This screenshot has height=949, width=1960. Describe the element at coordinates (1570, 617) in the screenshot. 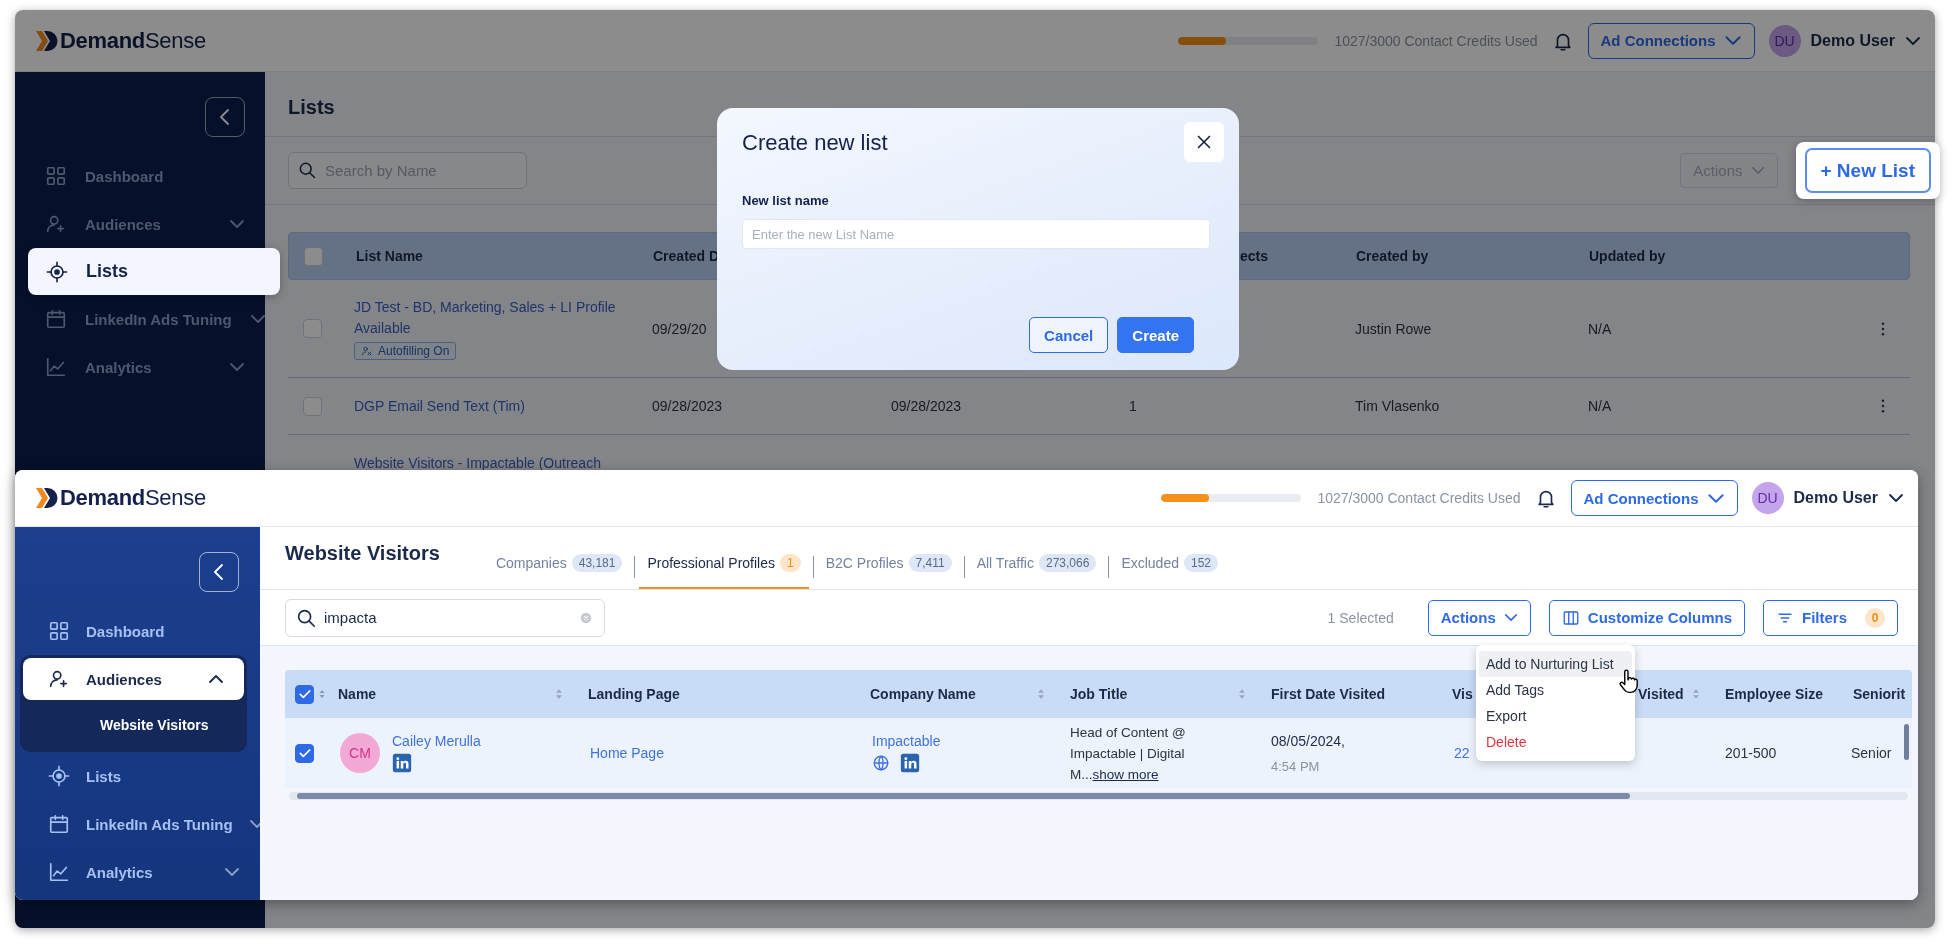

I see `columns-icon` at that location.